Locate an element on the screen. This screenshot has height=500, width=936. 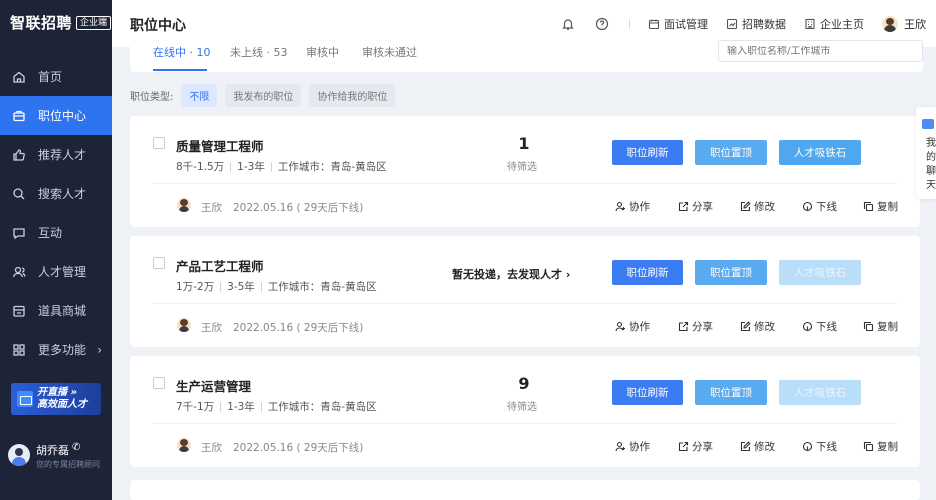
offline-icon is located at coordinates (807, 446).